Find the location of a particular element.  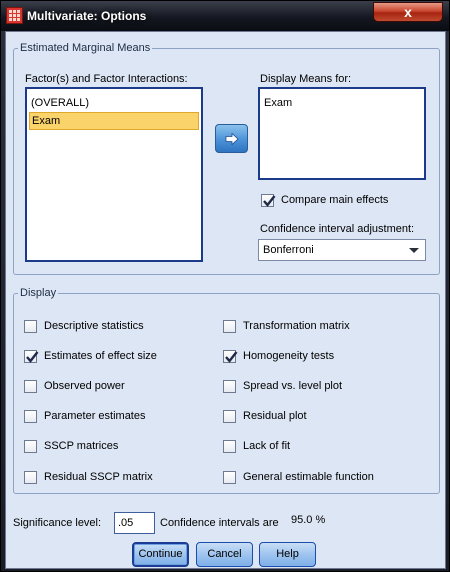

residual-sscp-checkbox: Residual SSCP matrix is located at coordinates (88, 477).